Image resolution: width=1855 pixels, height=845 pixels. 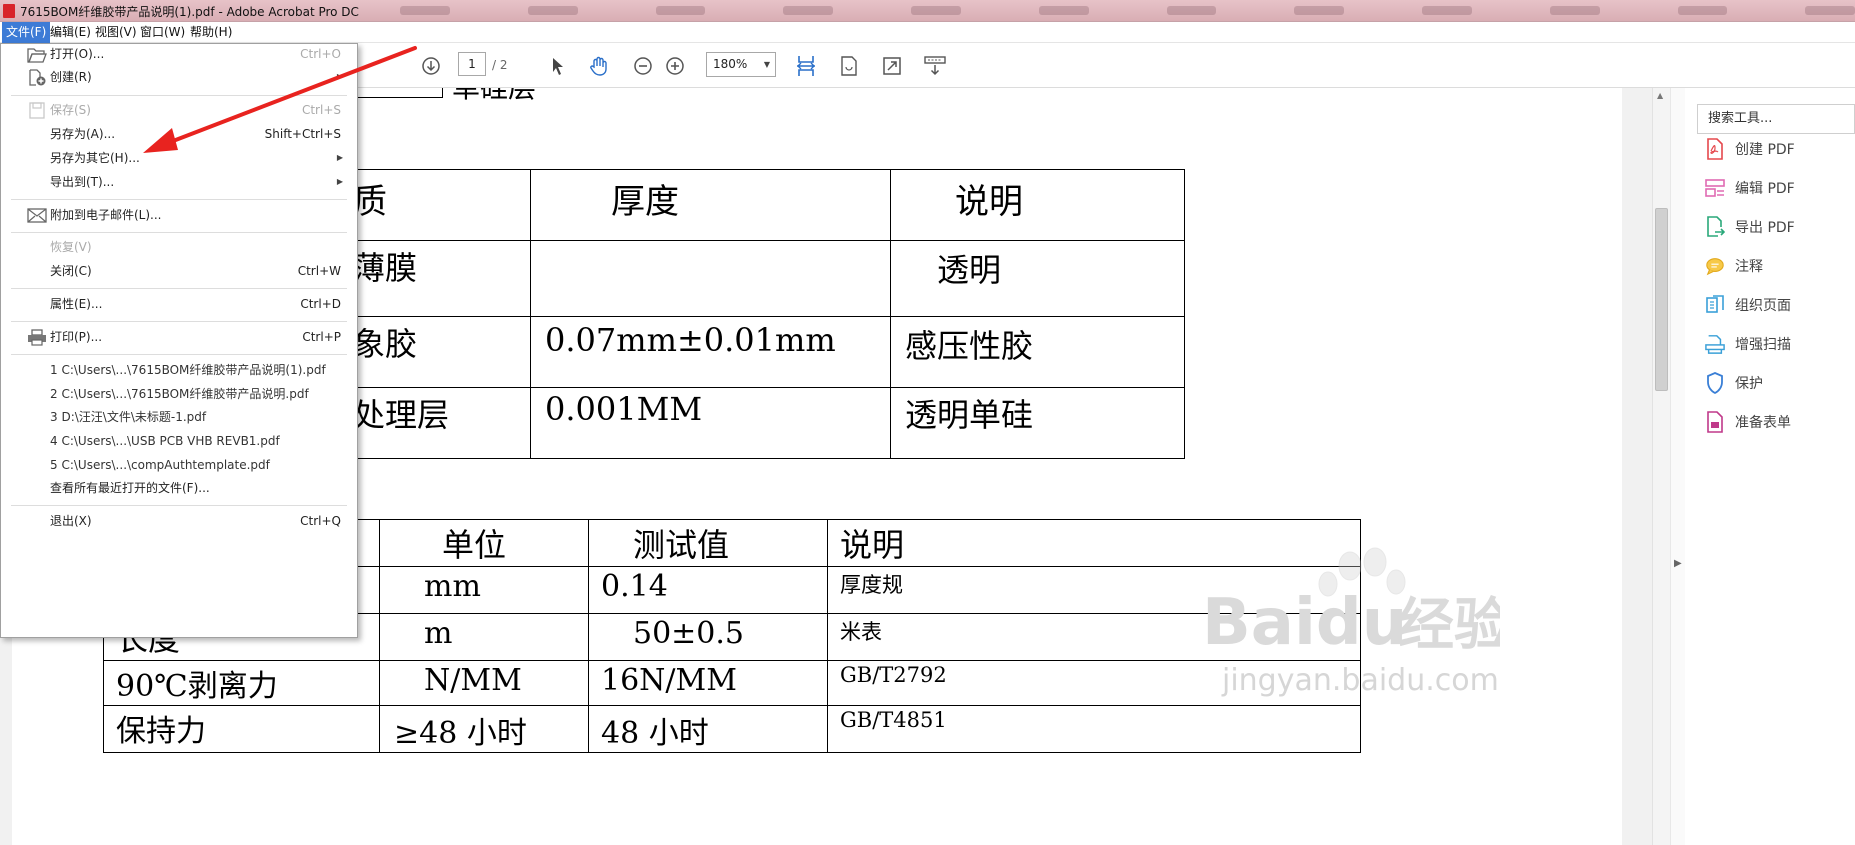 I want to click on menu-edit: 编辑(E), so click(x=70, y=32).